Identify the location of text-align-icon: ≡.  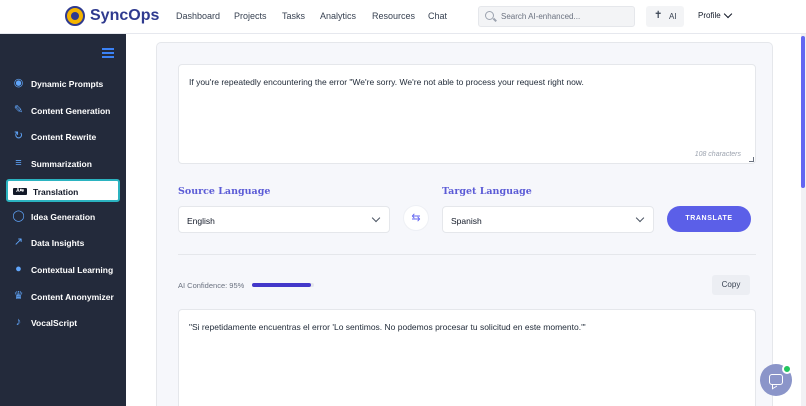
(18, 163).